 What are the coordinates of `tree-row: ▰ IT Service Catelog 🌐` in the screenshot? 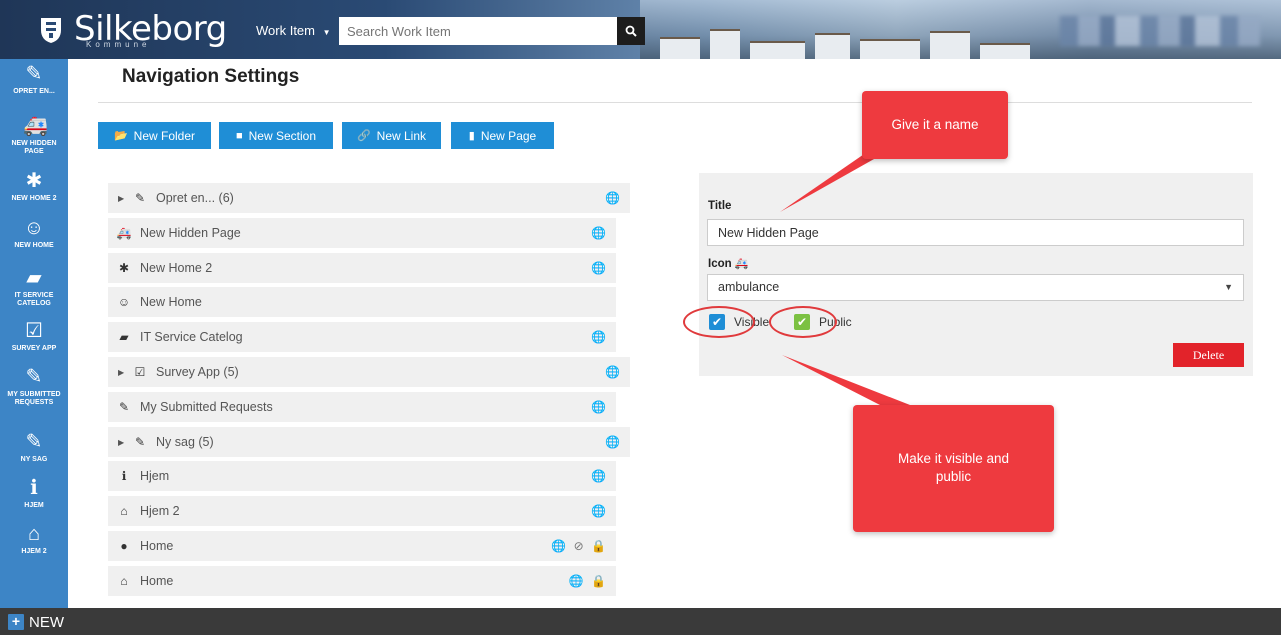 It's located at (362, 337).